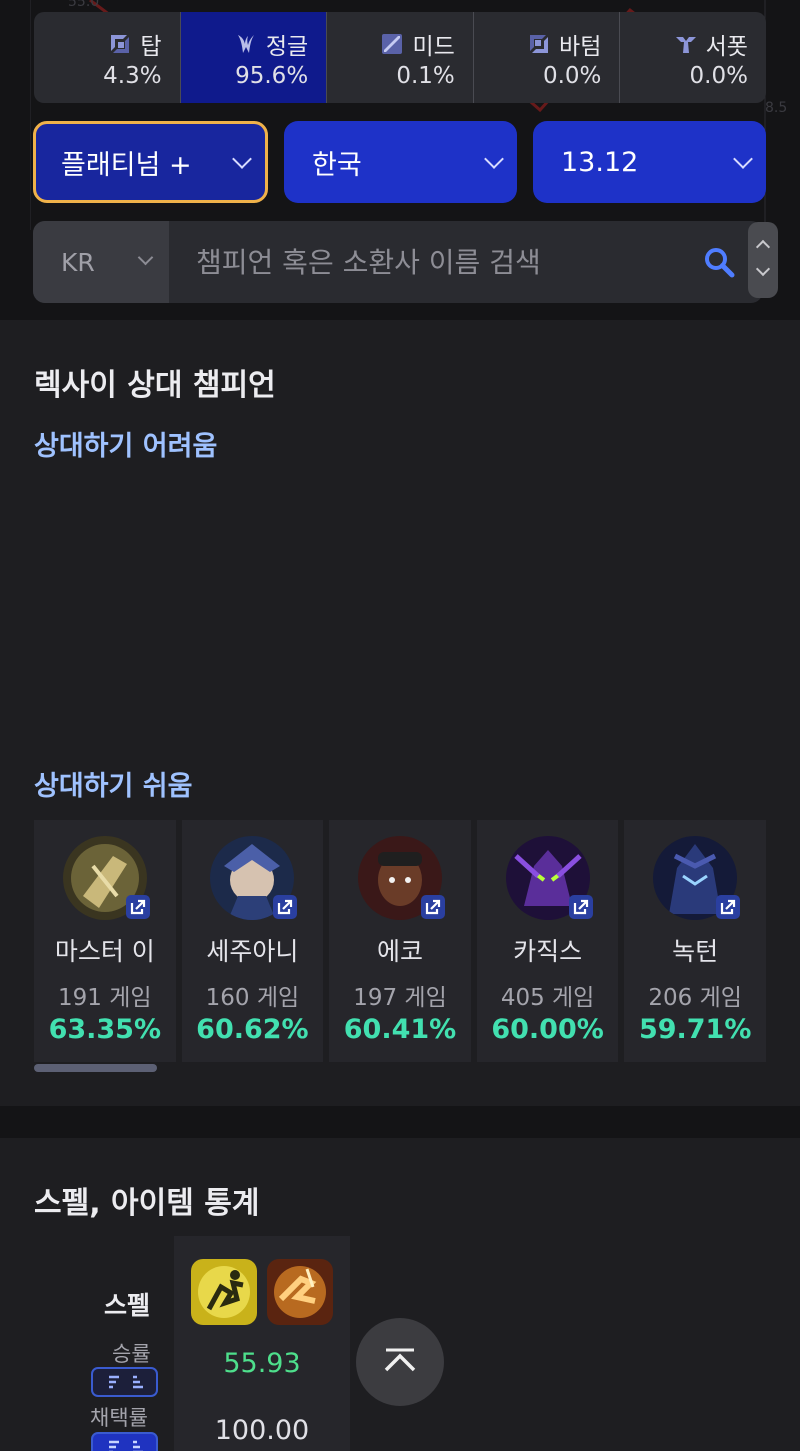  Describe the element at coordinates (580, 46) in the screenshot. I see `lane-label-bottom: 바텀` at that location.